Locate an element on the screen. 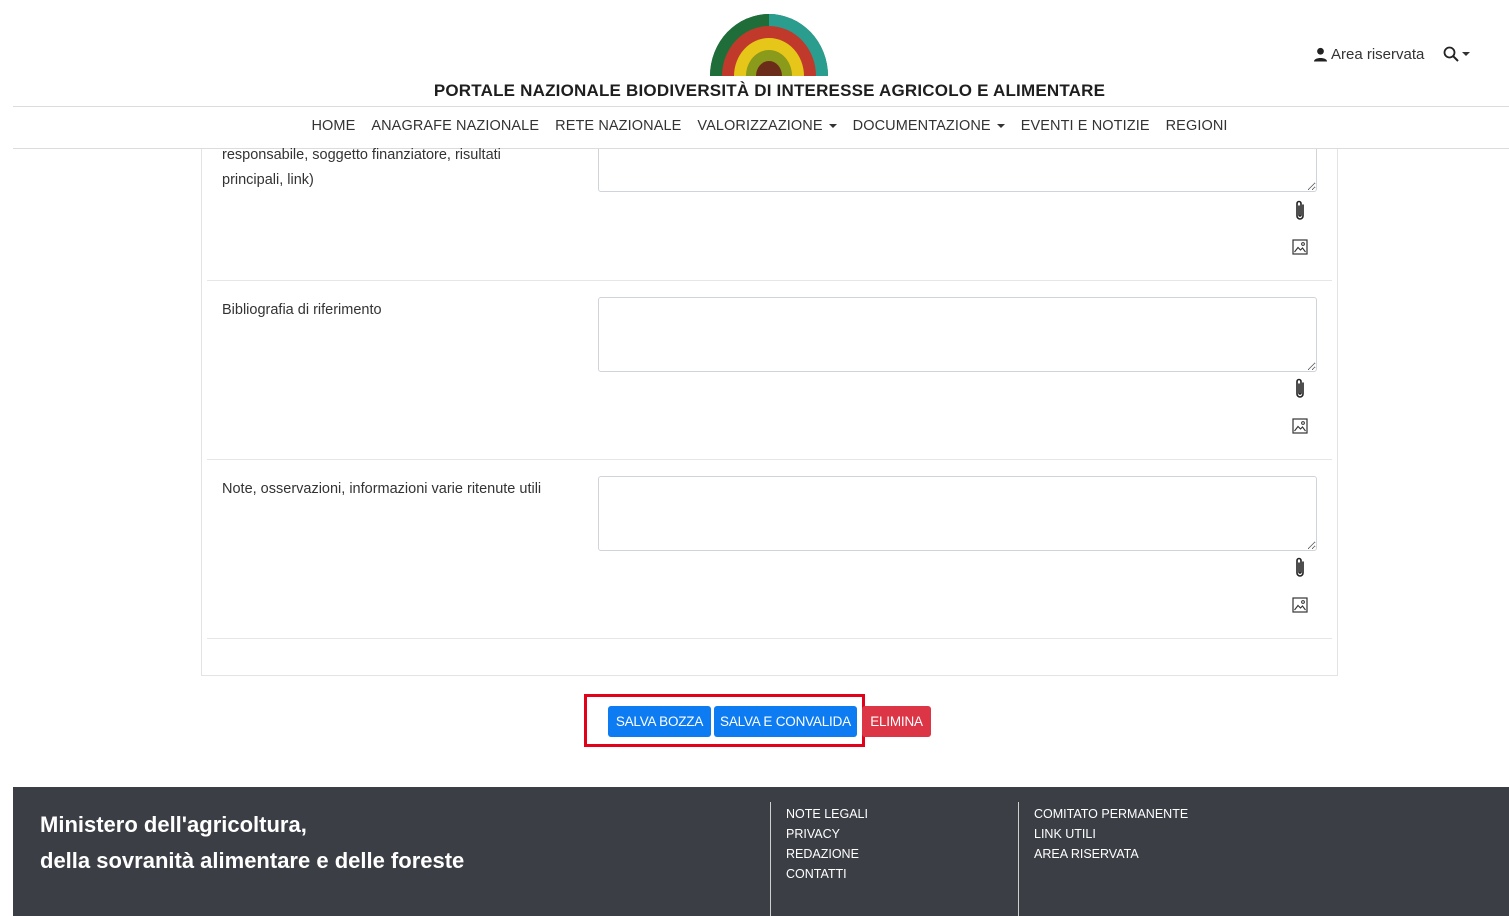 Image resolution: width=1509 pixels, height=916 pixels. footer-link-area-riservata: AREA RISERVATA is located at coordinates (1111, 854).